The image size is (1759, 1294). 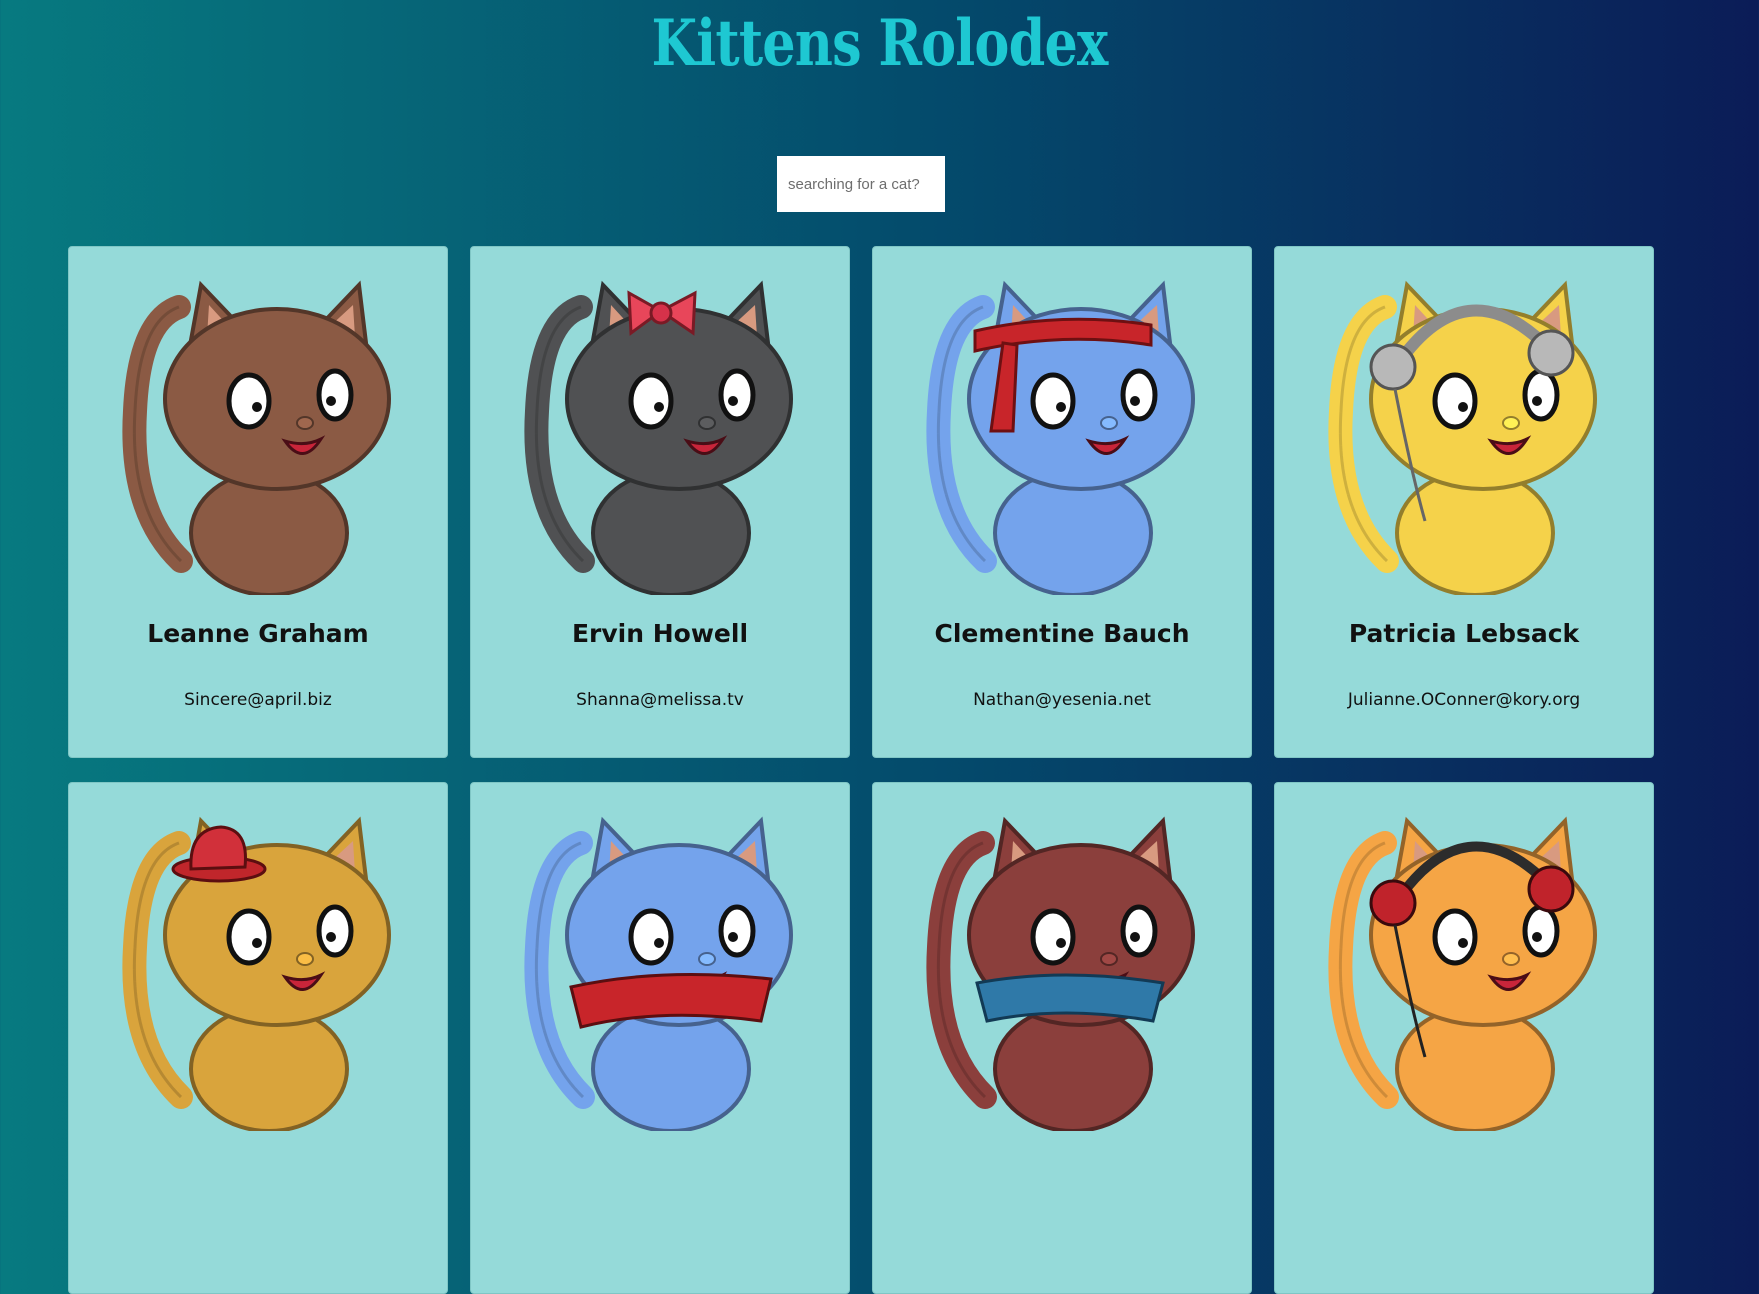 I want to click on kitten-card: Clementine Bauch Nathan@yesenia.net, so click(x=1062, y=502).